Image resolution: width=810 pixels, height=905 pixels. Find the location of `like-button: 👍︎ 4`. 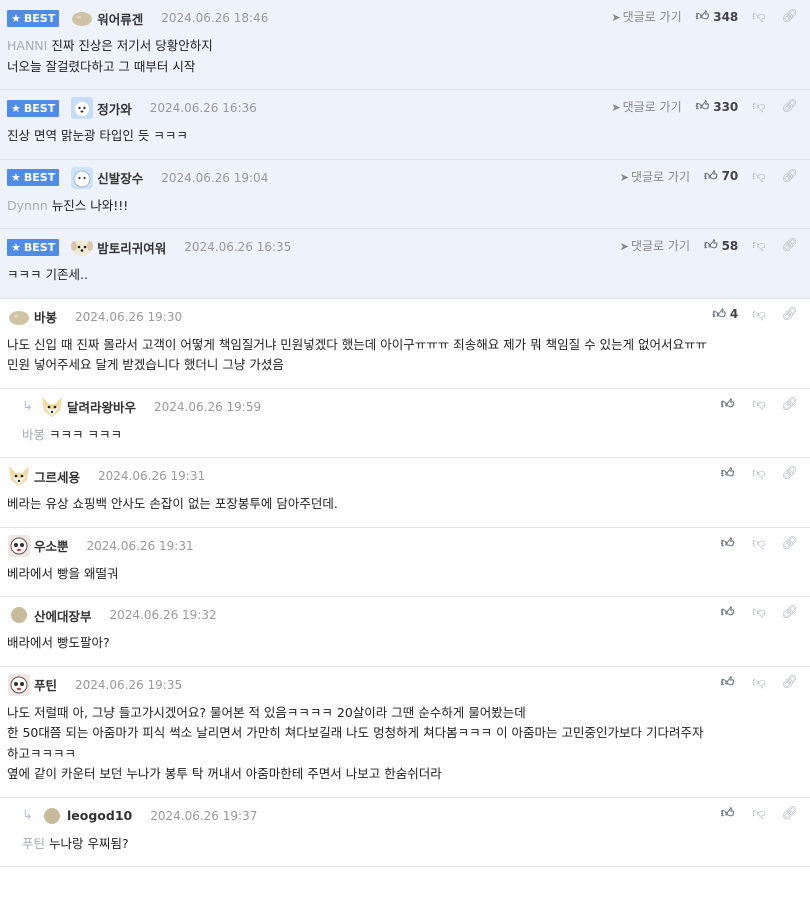

like-button: 👍︎ 4 is located at coordinates (725, 314).